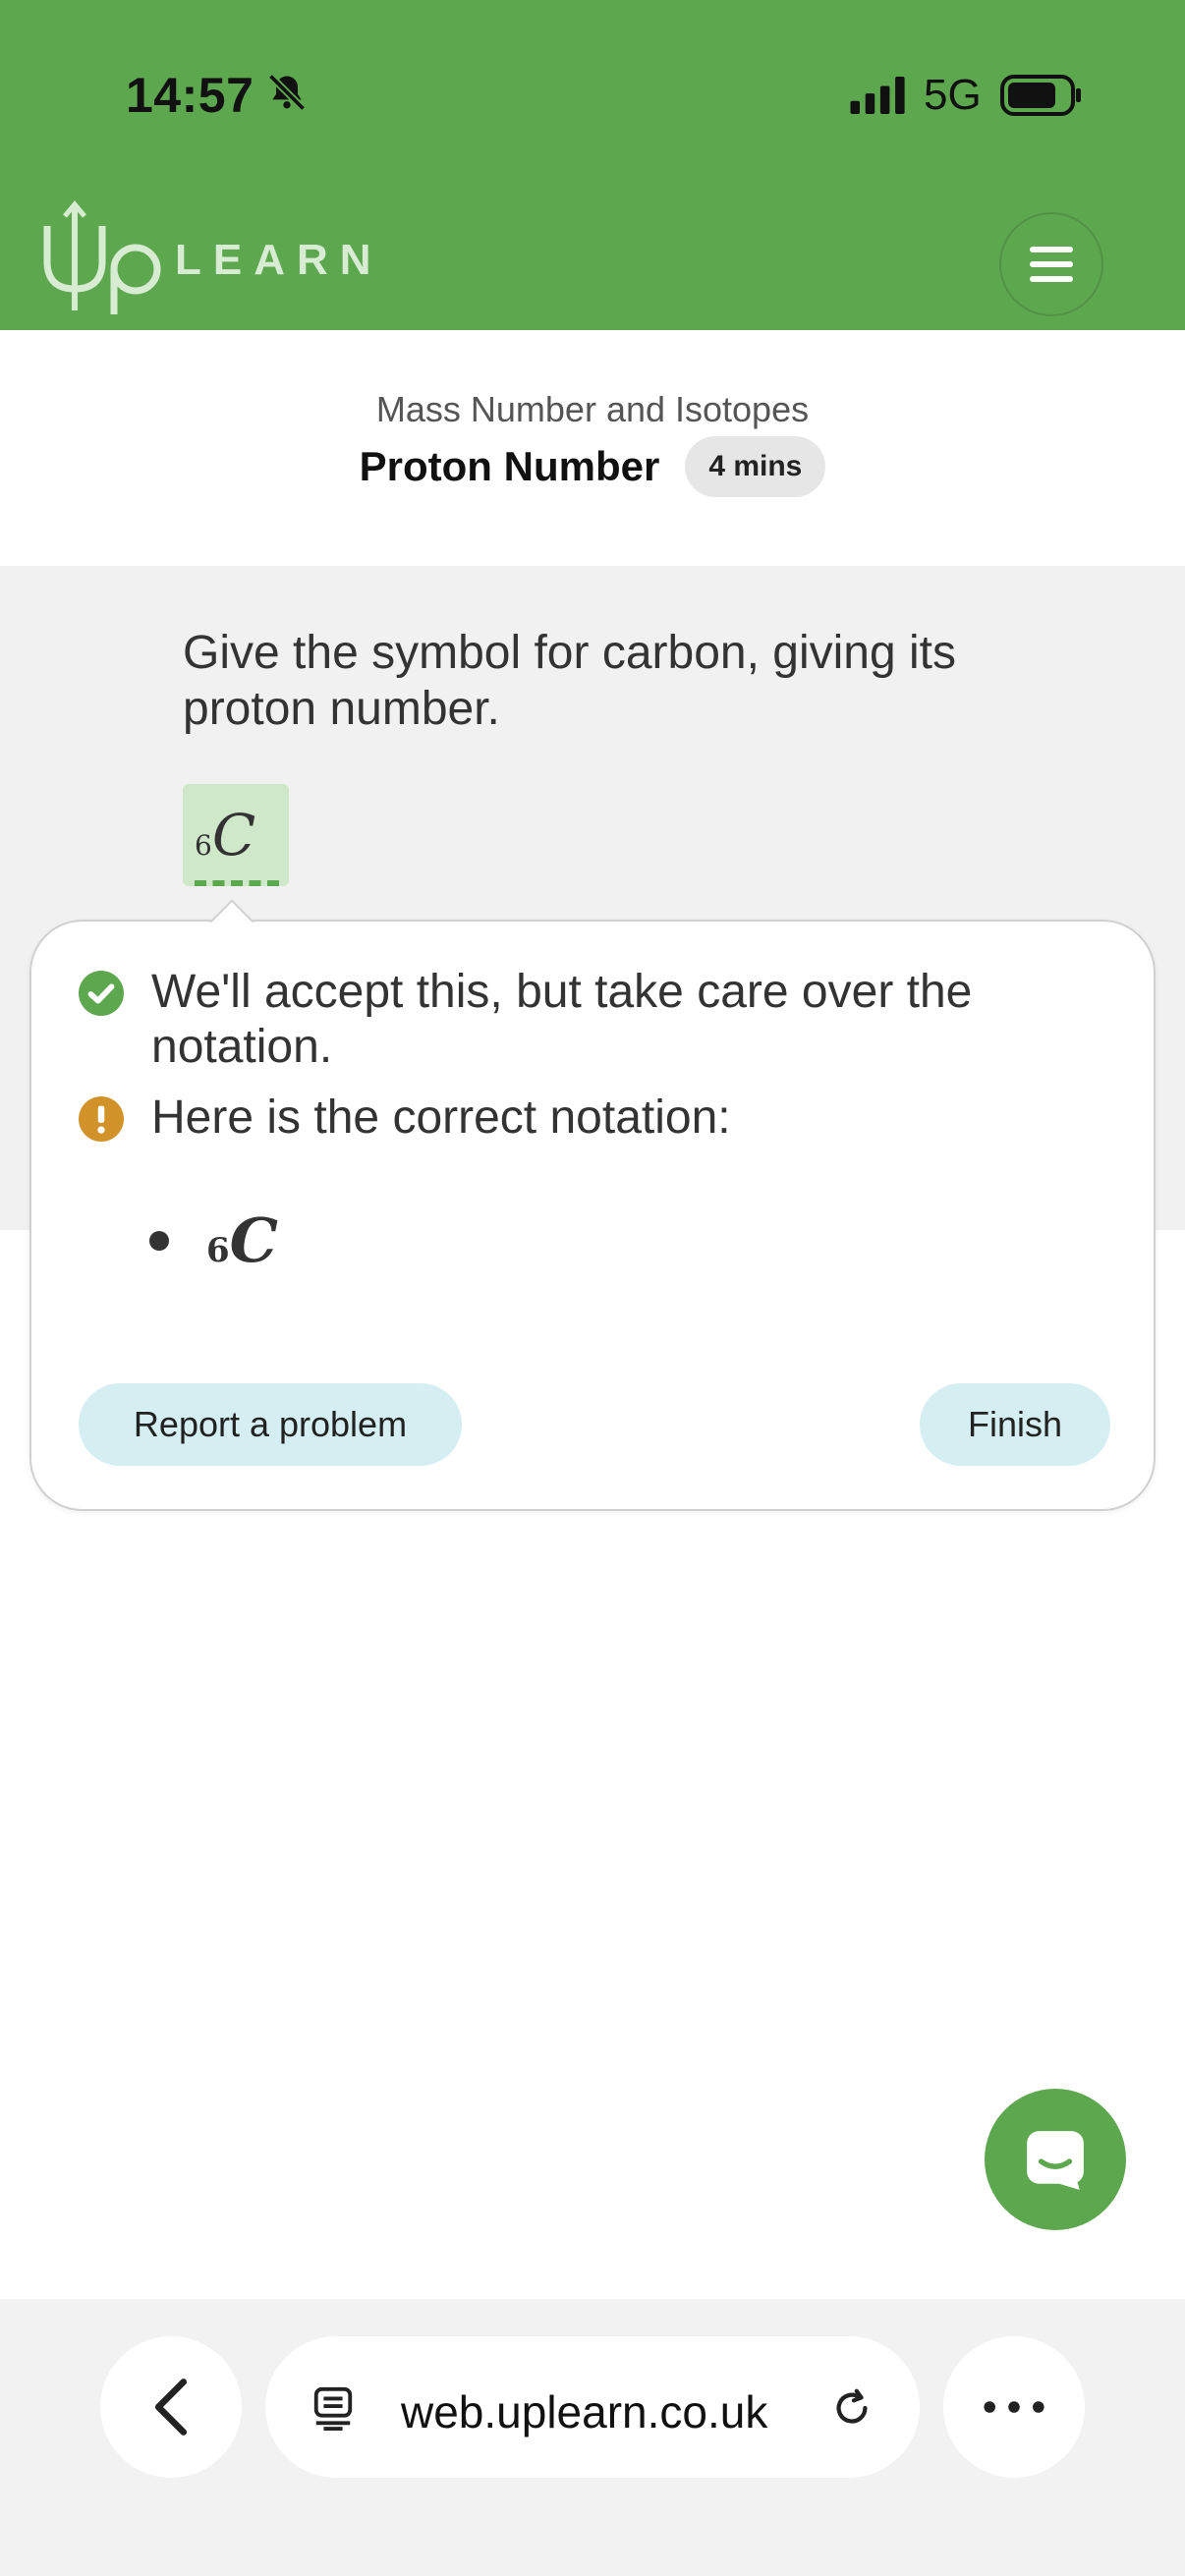 The width and height of the screenshot is (1185, 2576). I want to click on chat-icon, so click(1056, 2160).